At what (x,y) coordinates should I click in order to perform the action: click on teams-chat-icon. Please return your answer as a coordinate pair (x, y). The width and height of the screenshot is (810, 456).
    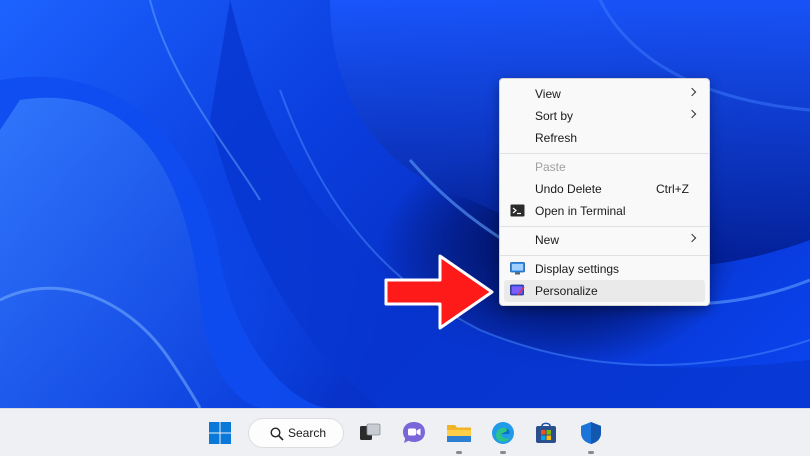
    Looking at the image, I should click on (414, 433).